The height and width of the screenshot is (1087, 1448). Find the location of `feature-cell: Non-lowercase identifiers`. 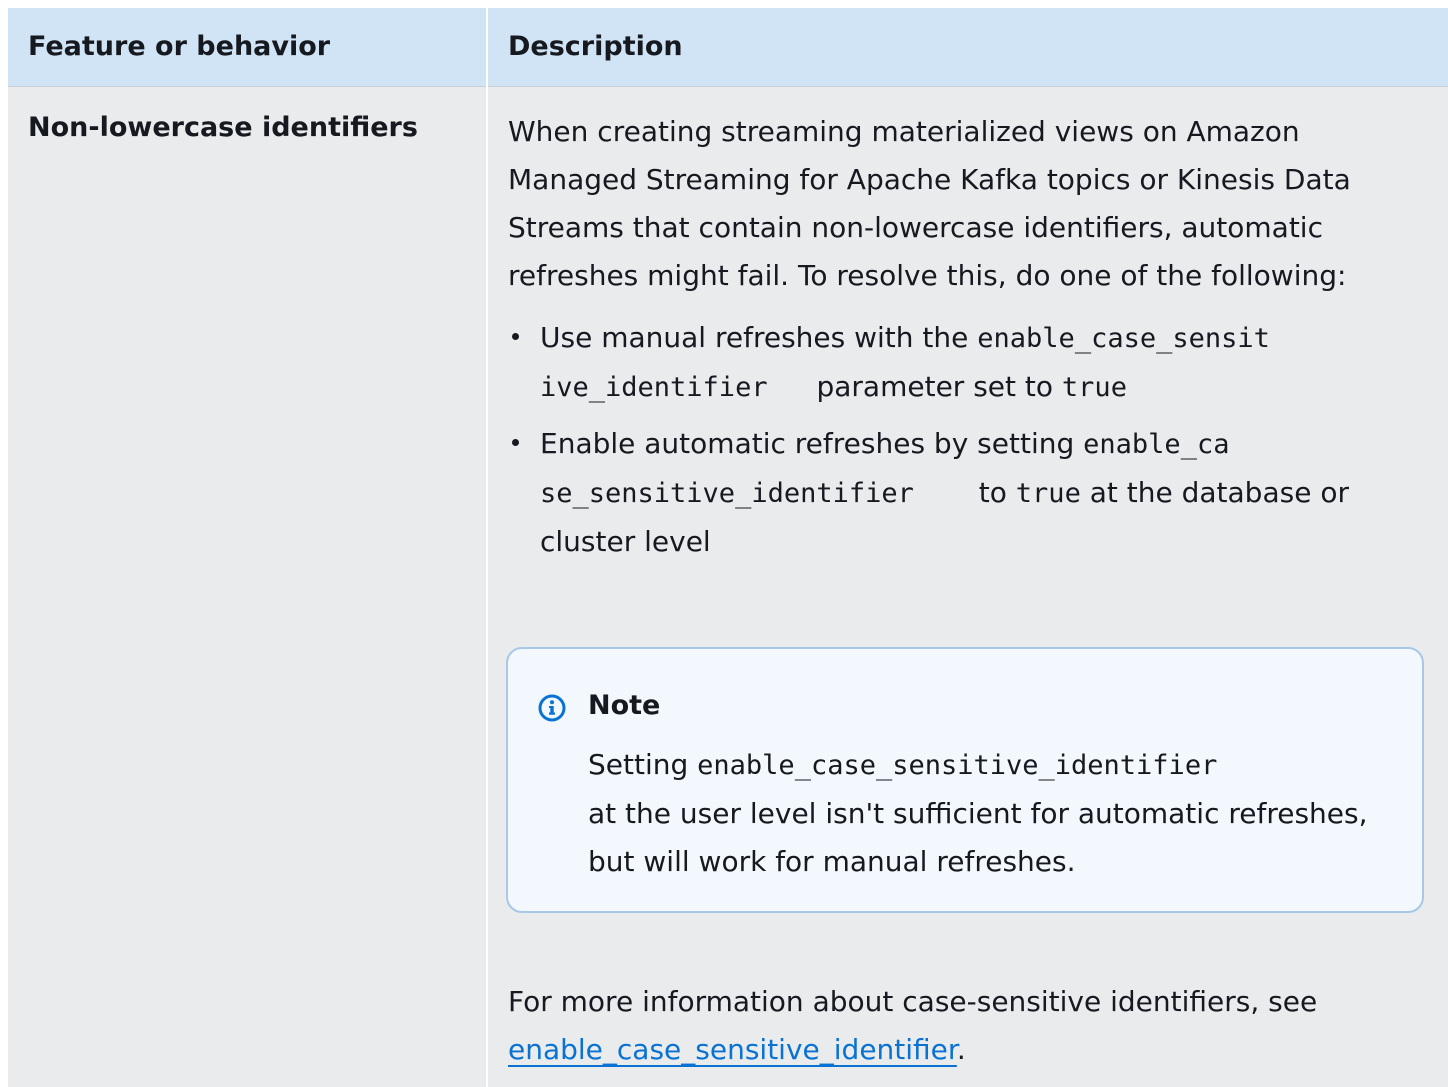

feature-cell: Non-lowercase identifiers is located at coordinates (223, 127).